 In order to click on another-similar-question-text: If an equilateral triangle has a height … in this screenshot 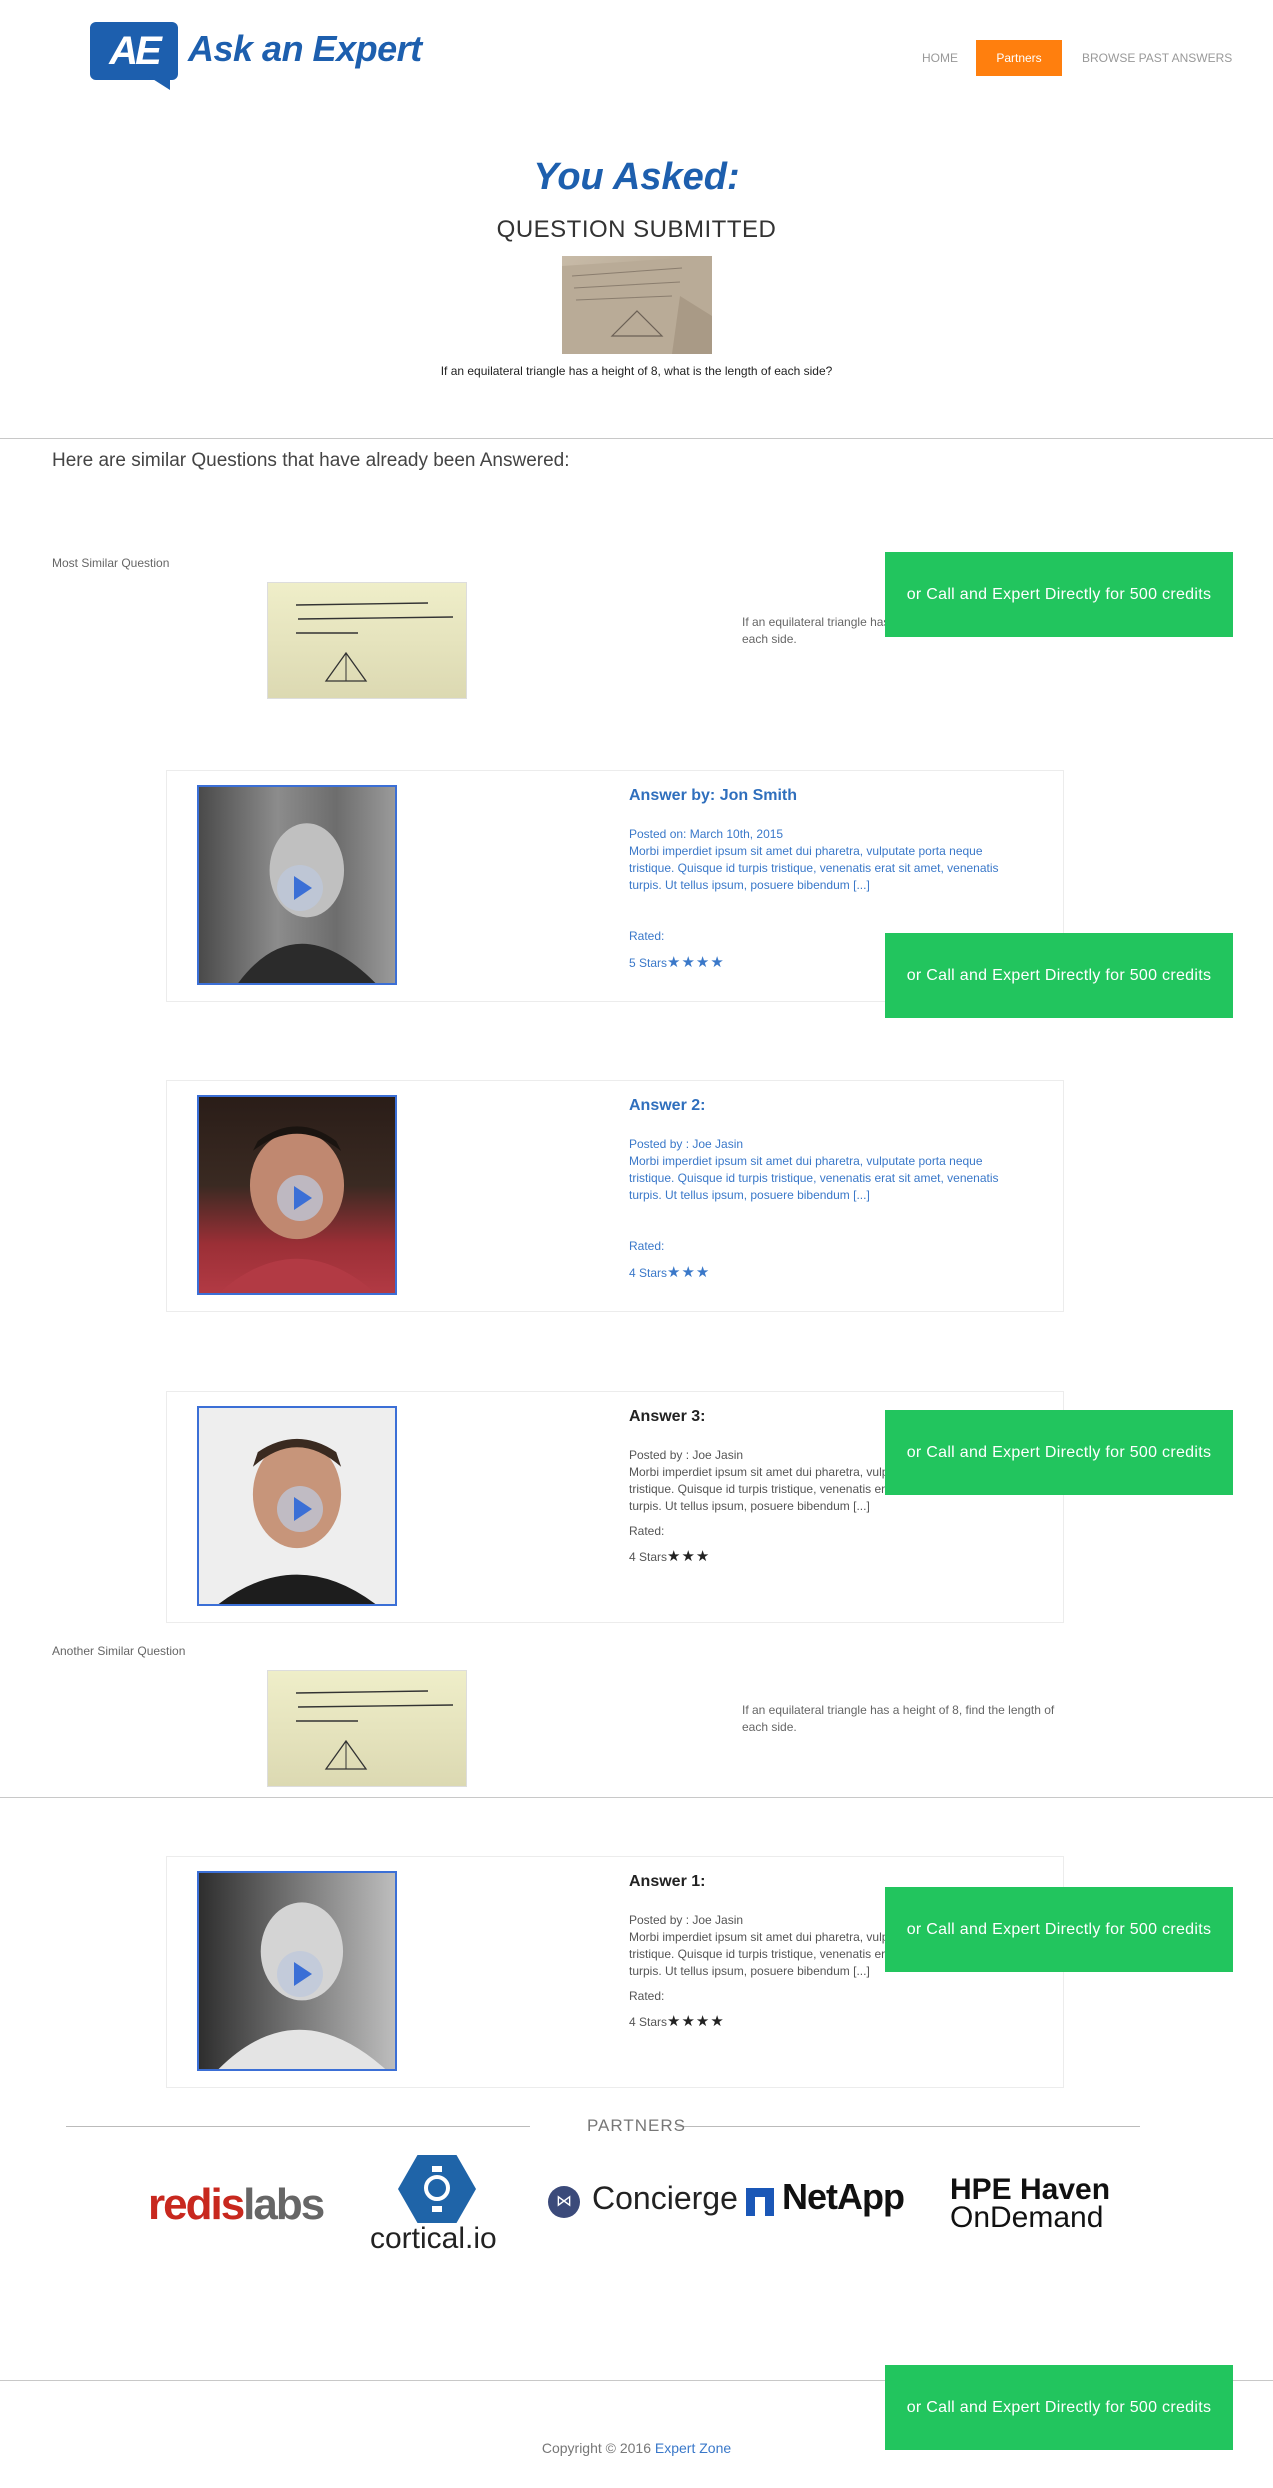, I will do `click(898, 1718)`.